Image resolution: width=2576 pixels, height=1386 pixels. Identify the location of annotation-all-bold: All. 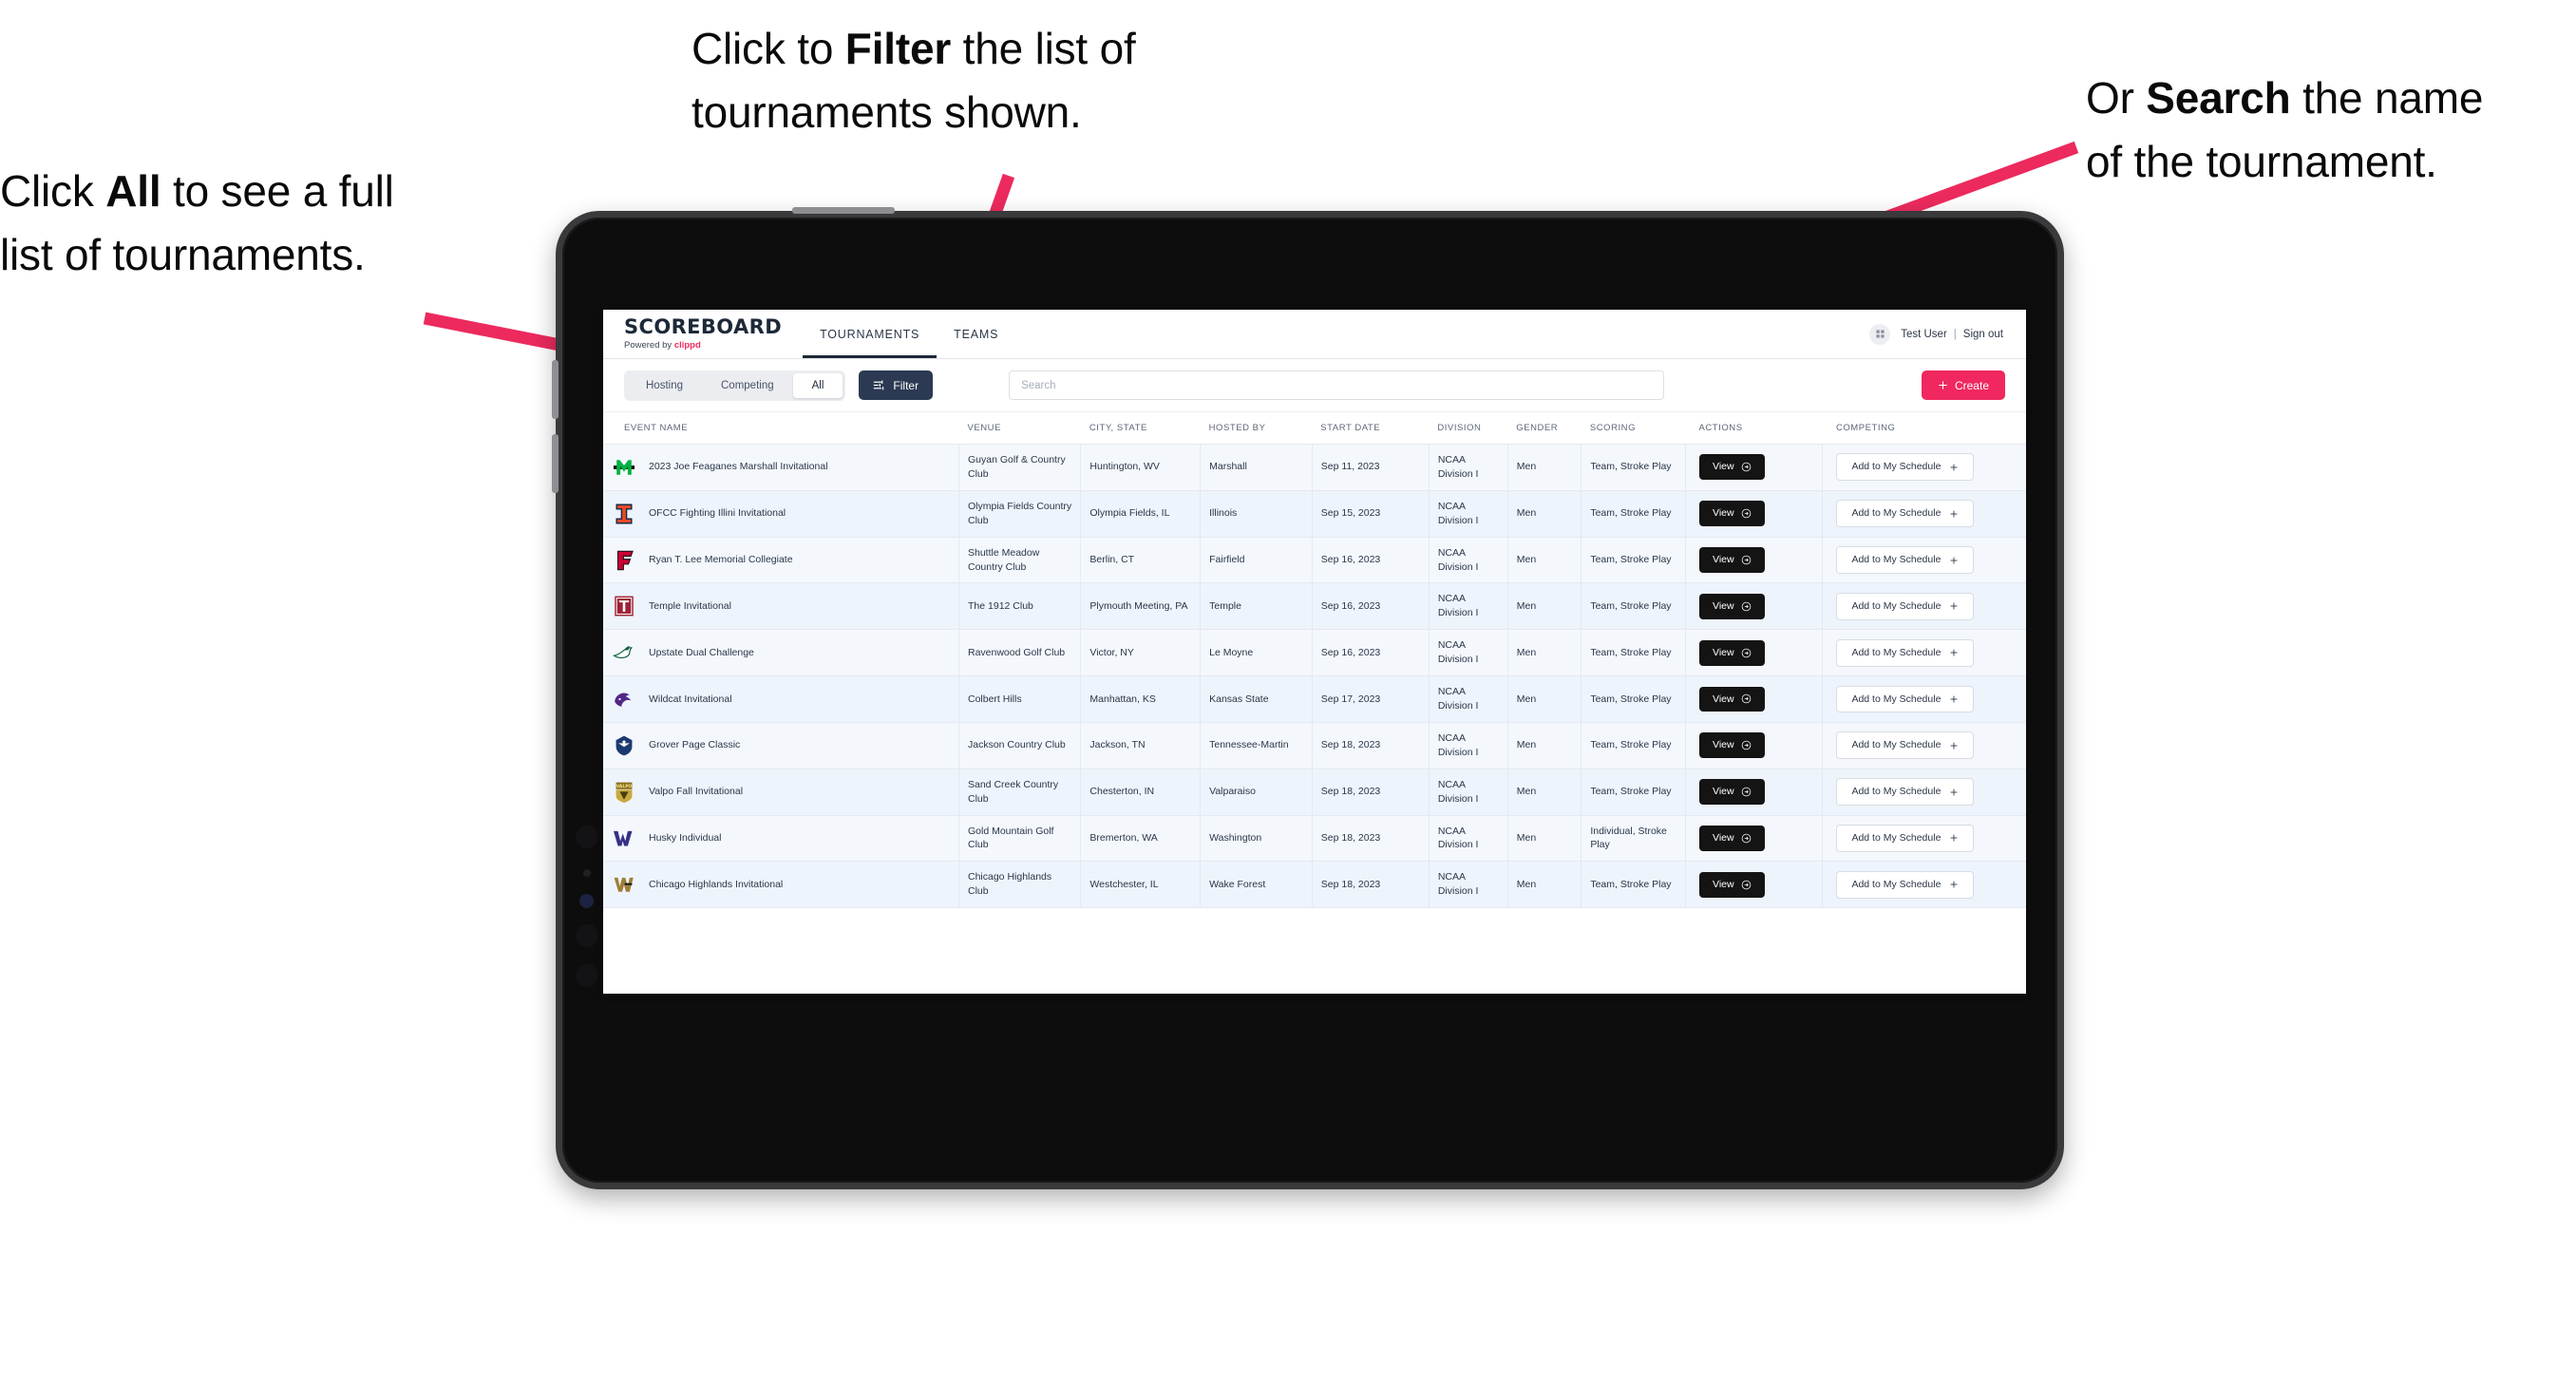
(133, 191).